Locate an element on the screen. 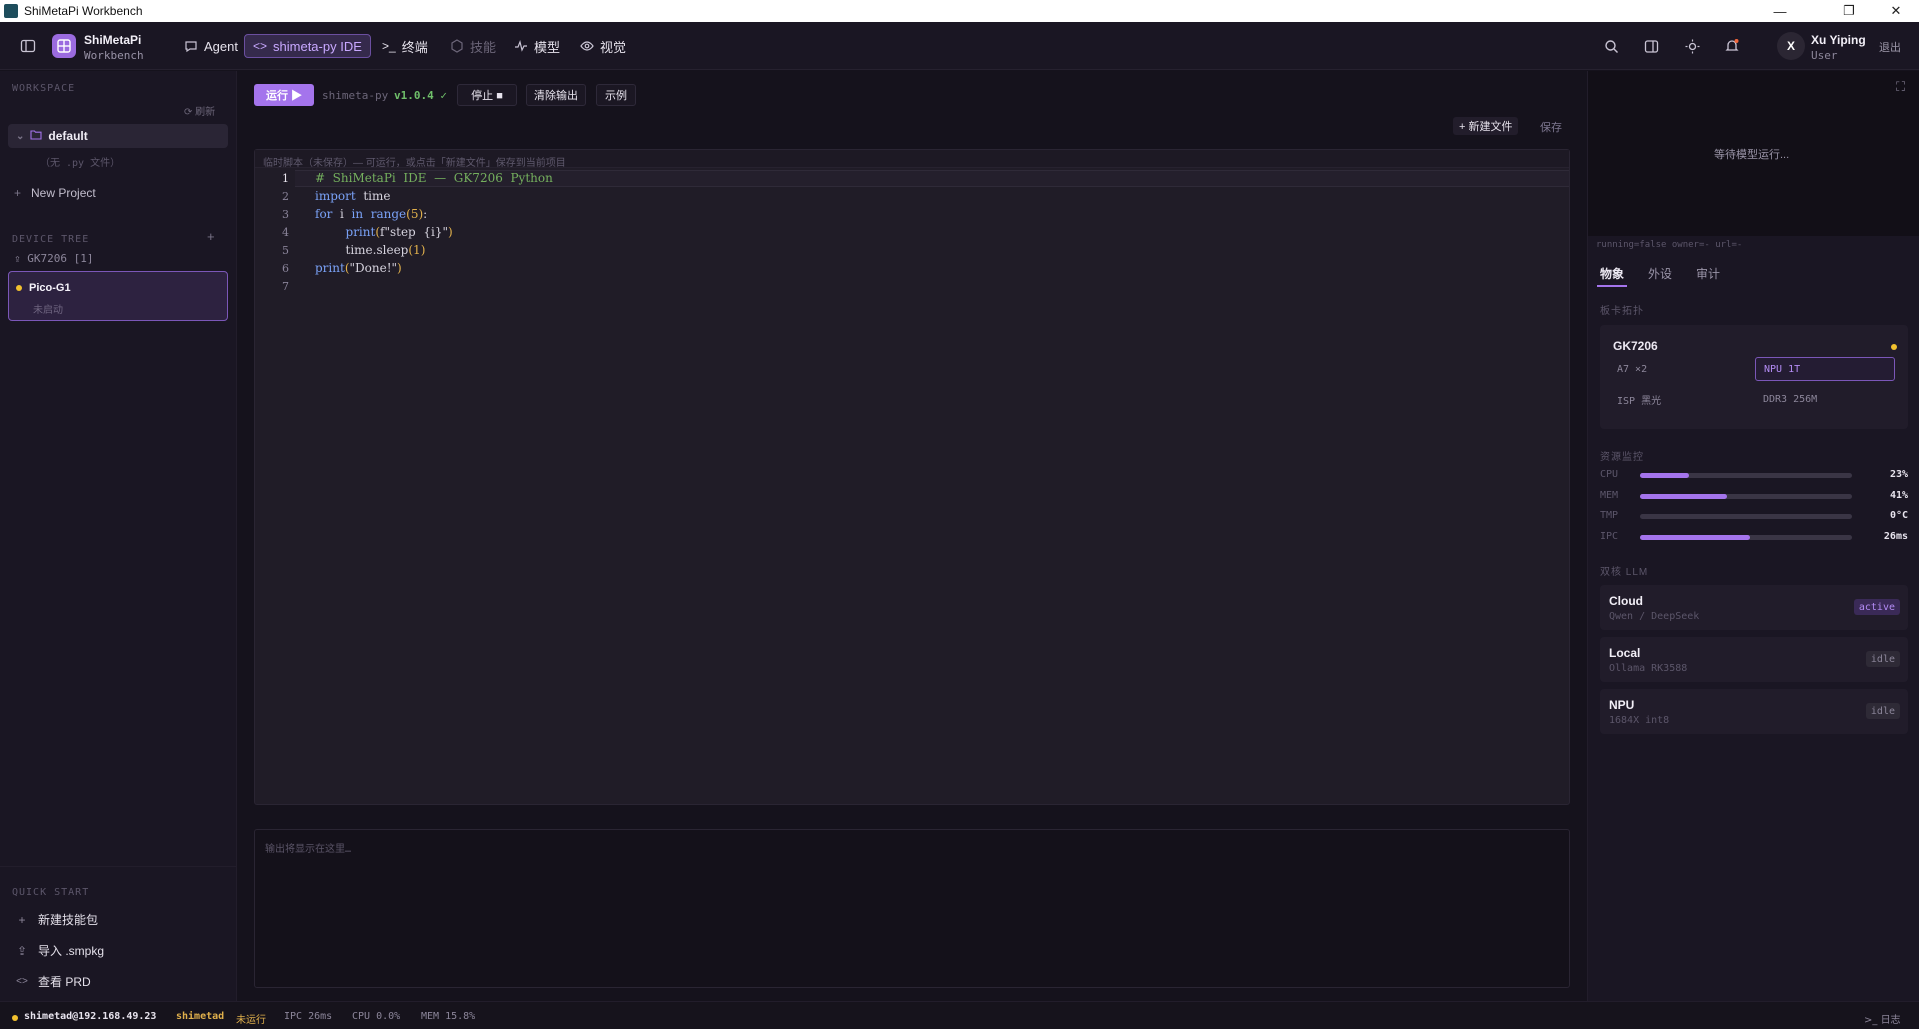 The width and height of the screenshot is (1919, 1029). new-project-button: + New Project is located at coordinates (55, 193).